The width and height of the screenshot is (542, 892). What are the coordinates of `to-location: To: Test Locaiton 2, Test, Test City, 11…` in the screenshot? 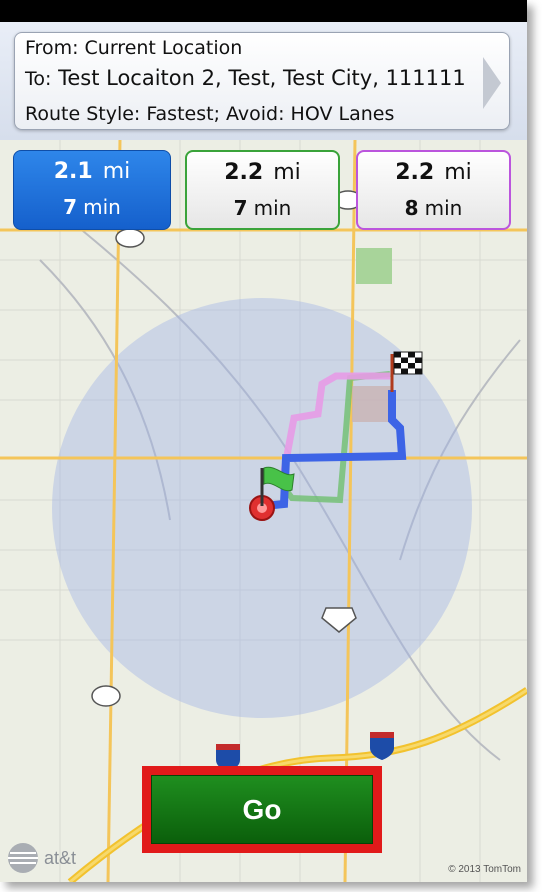 It's located at (245, 78).